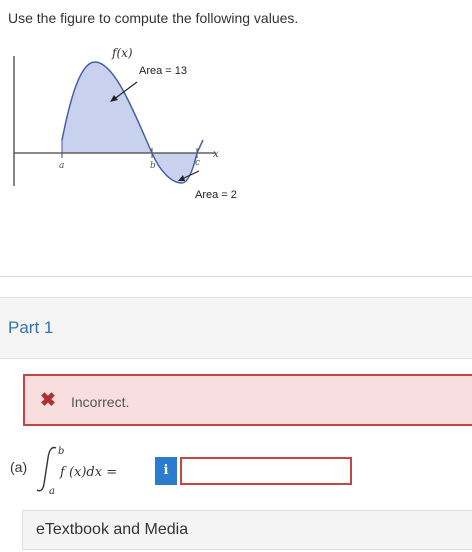  Describe the element at coordinates (166, 471) in the screenshot. I see `info-button: i` at that location.